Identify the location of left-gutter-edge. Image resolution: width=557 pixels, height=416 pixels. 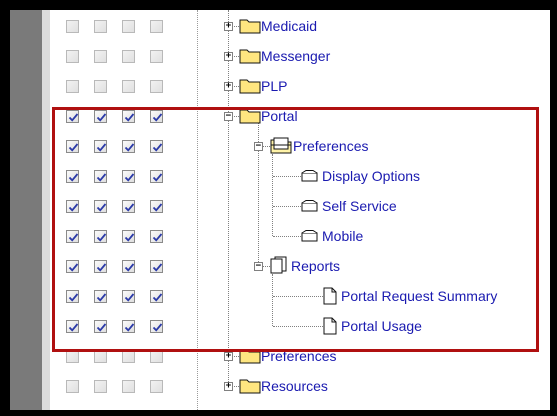
(46, 210).